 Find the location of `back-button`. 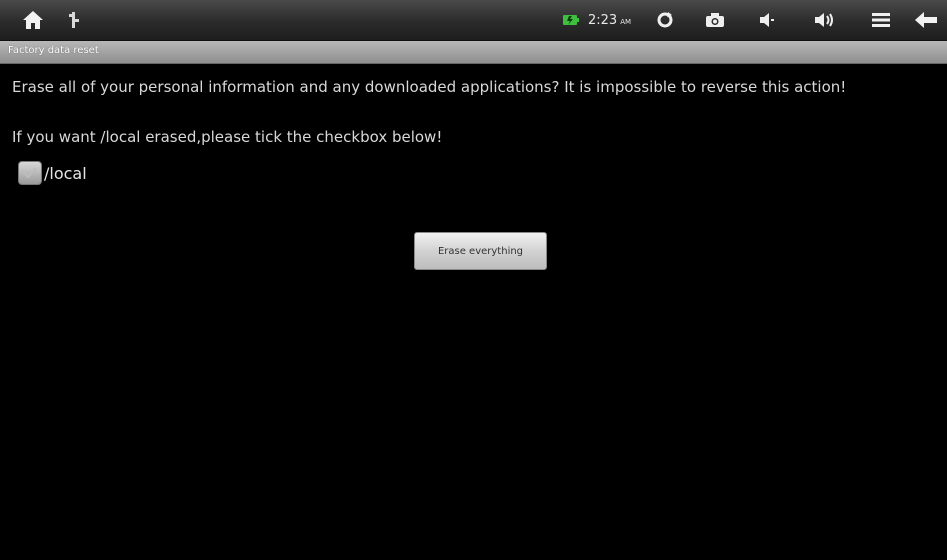

back-button is located at coordinates (926, 20).